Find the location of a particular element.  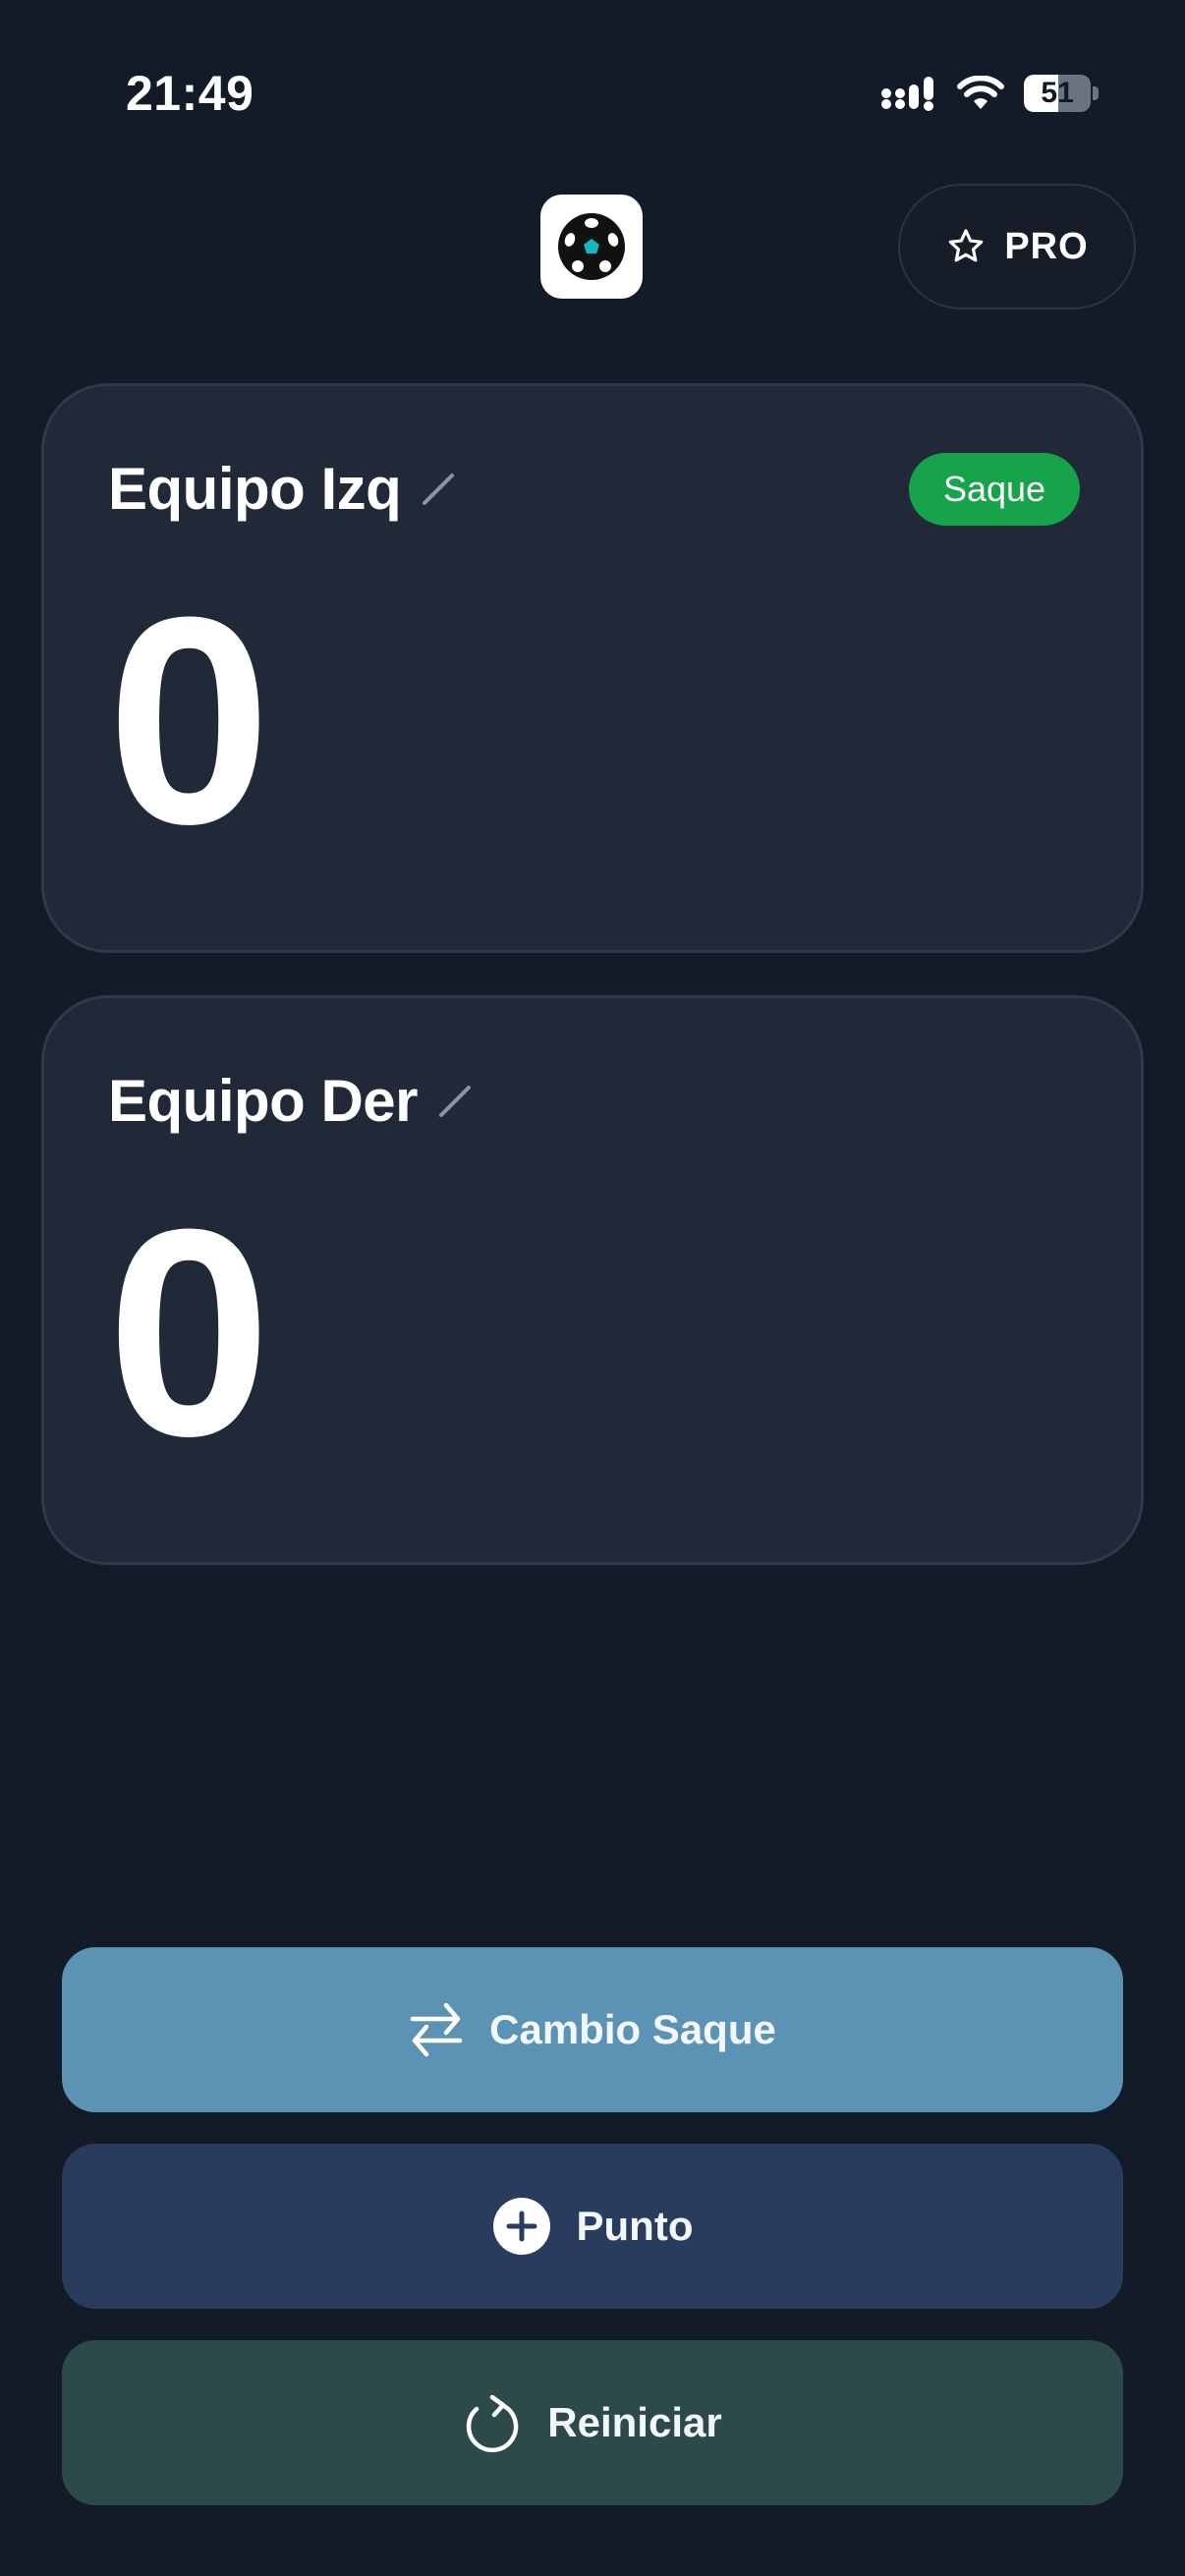

status-indicators: 51 is located at coordinates (990, 93).